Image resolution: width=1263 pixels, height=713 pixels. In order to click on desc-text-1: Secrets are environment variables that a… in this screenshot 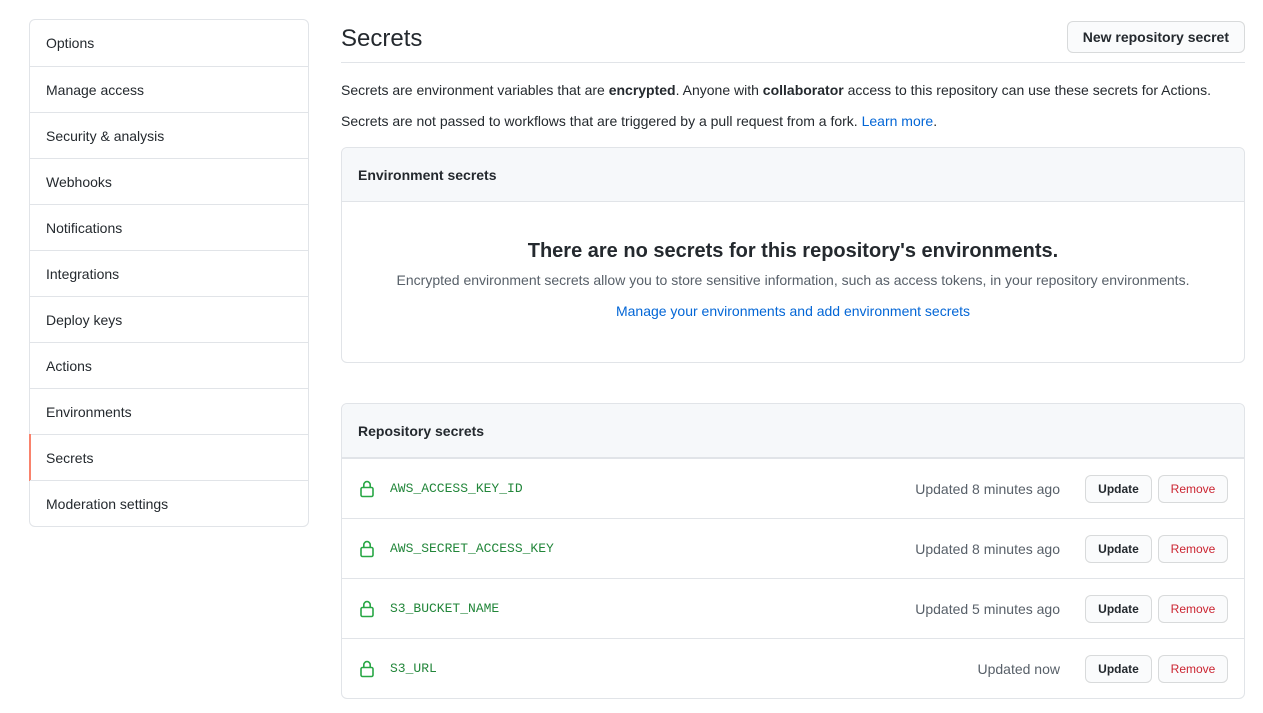, I will do `click(475, 90)`.